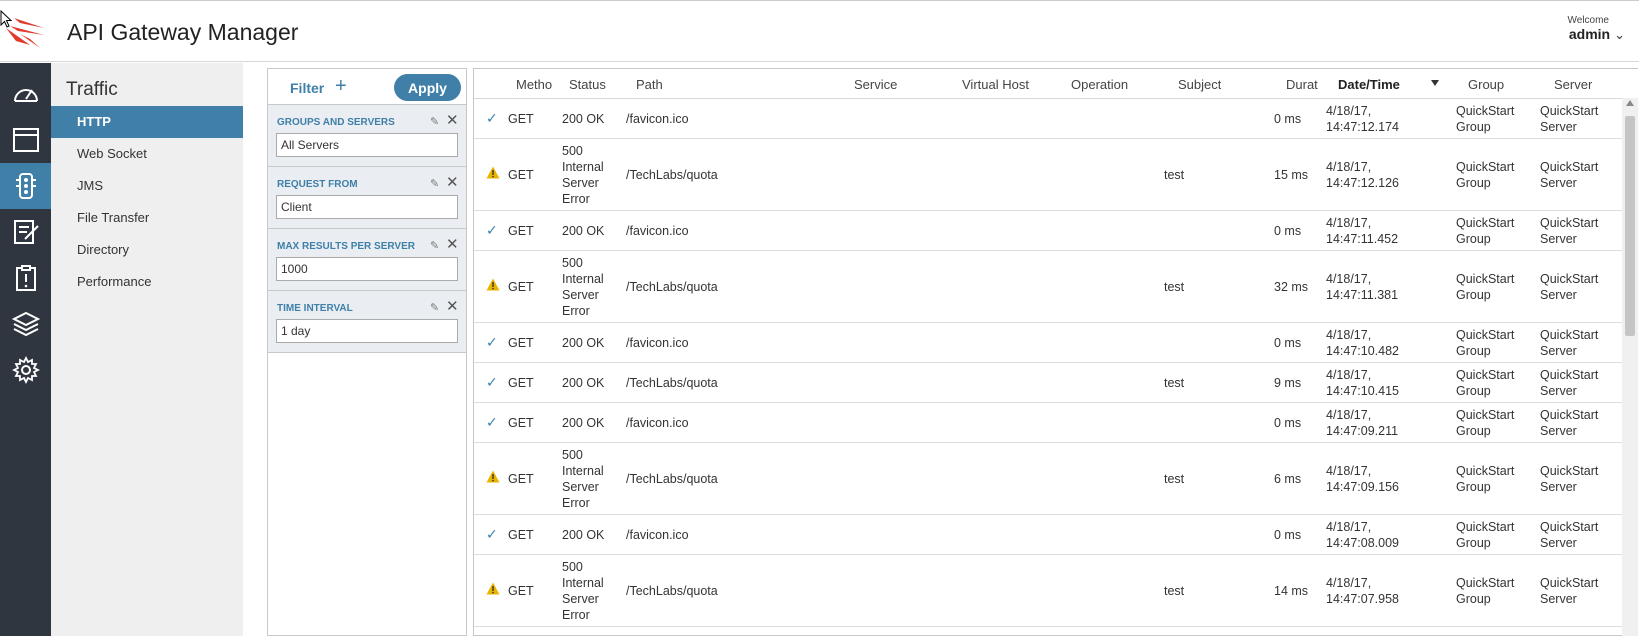 The height and width of the screenshot is (636, 1639). I want to click on dashboard-nav, so click(25, 94).